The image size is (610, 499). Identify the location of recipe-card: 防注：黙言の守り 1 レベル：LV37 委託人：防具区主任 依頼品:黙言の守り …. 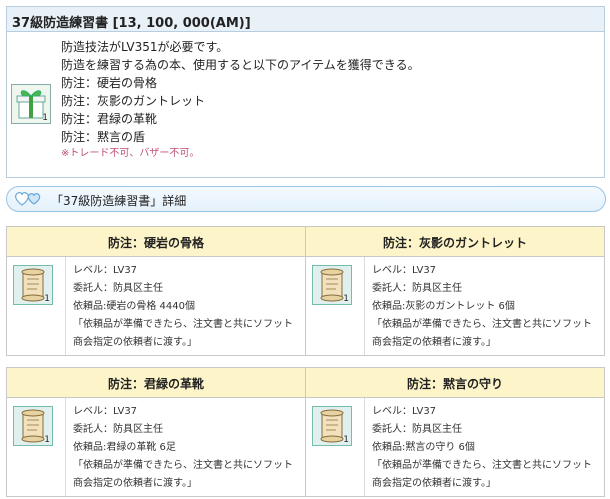
(455, 432).